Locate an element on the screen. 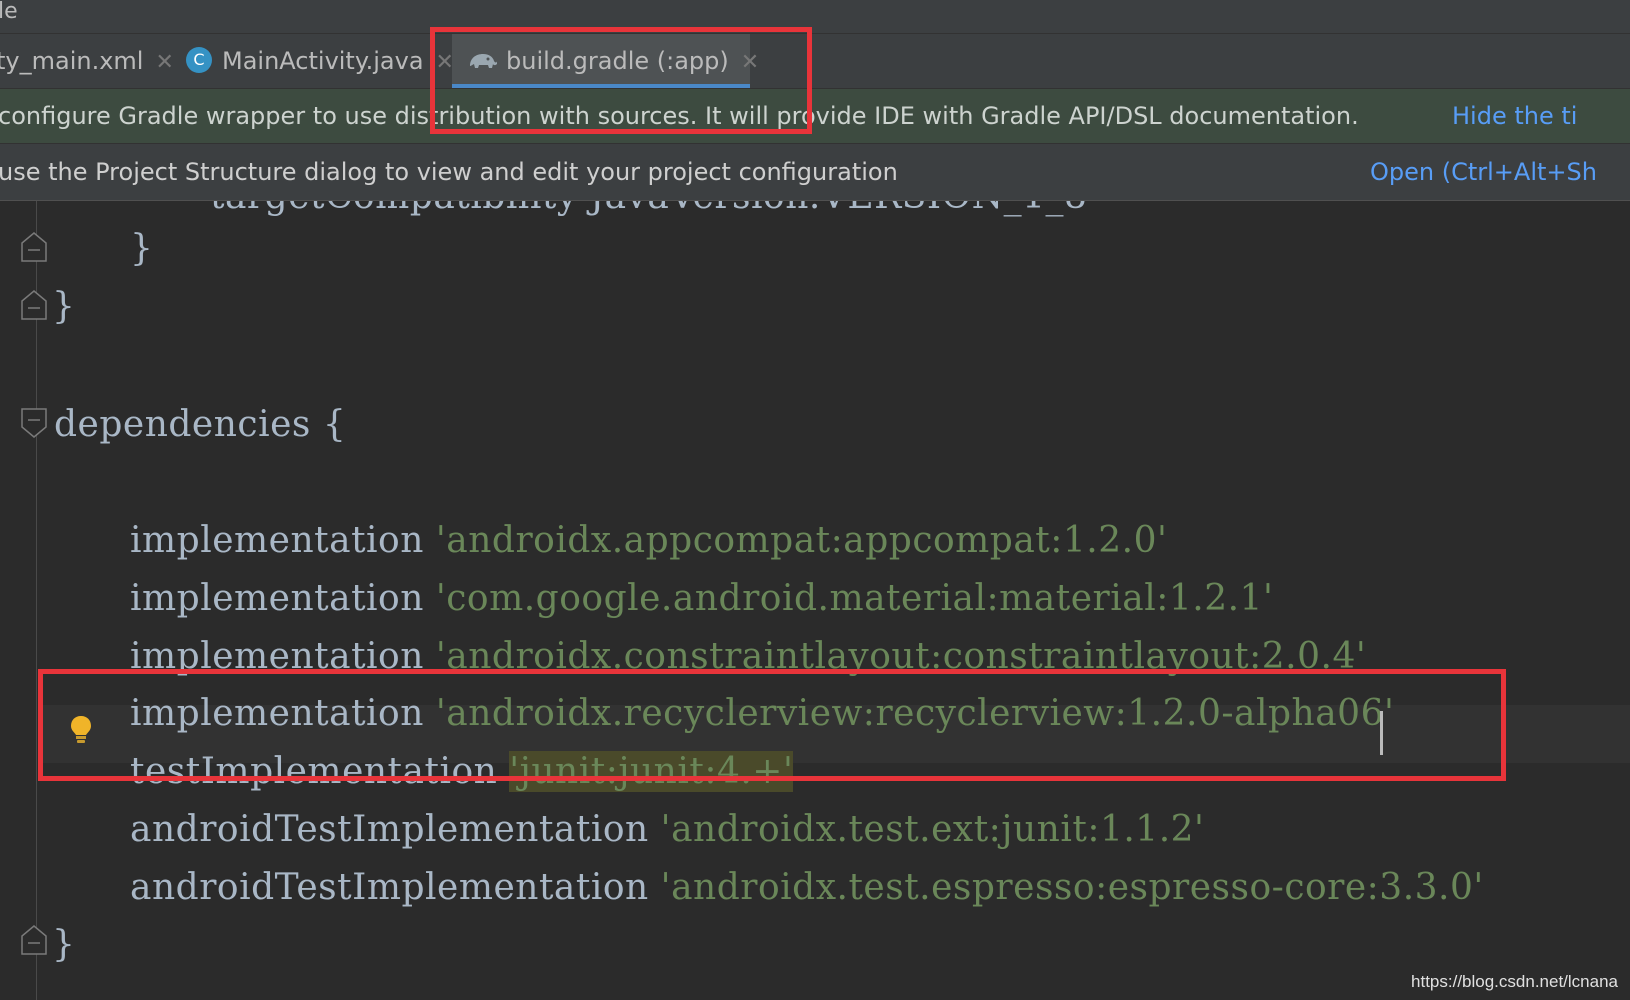 This screenshot has width=1630, height=1000. fold-start-icon is located at coordinates (34, 423).